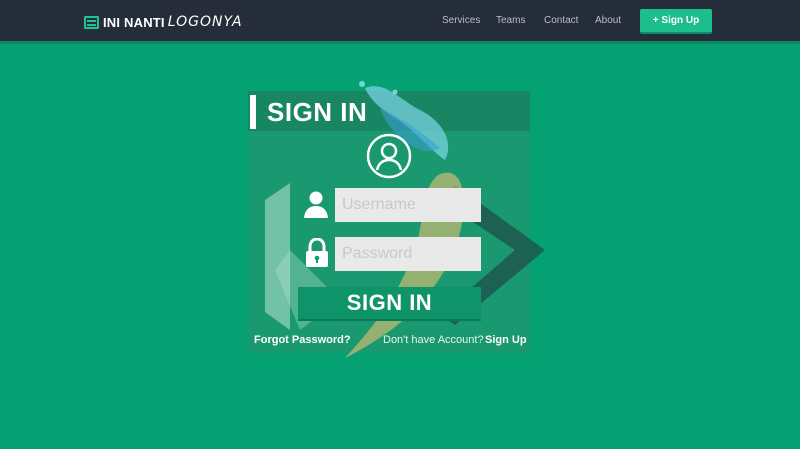 This screenshot has height=449, width=800. What do you see at coordinates (608, 20) in the screenshot?
I see `nav-link-about: About` at bounding box center [608, 20].